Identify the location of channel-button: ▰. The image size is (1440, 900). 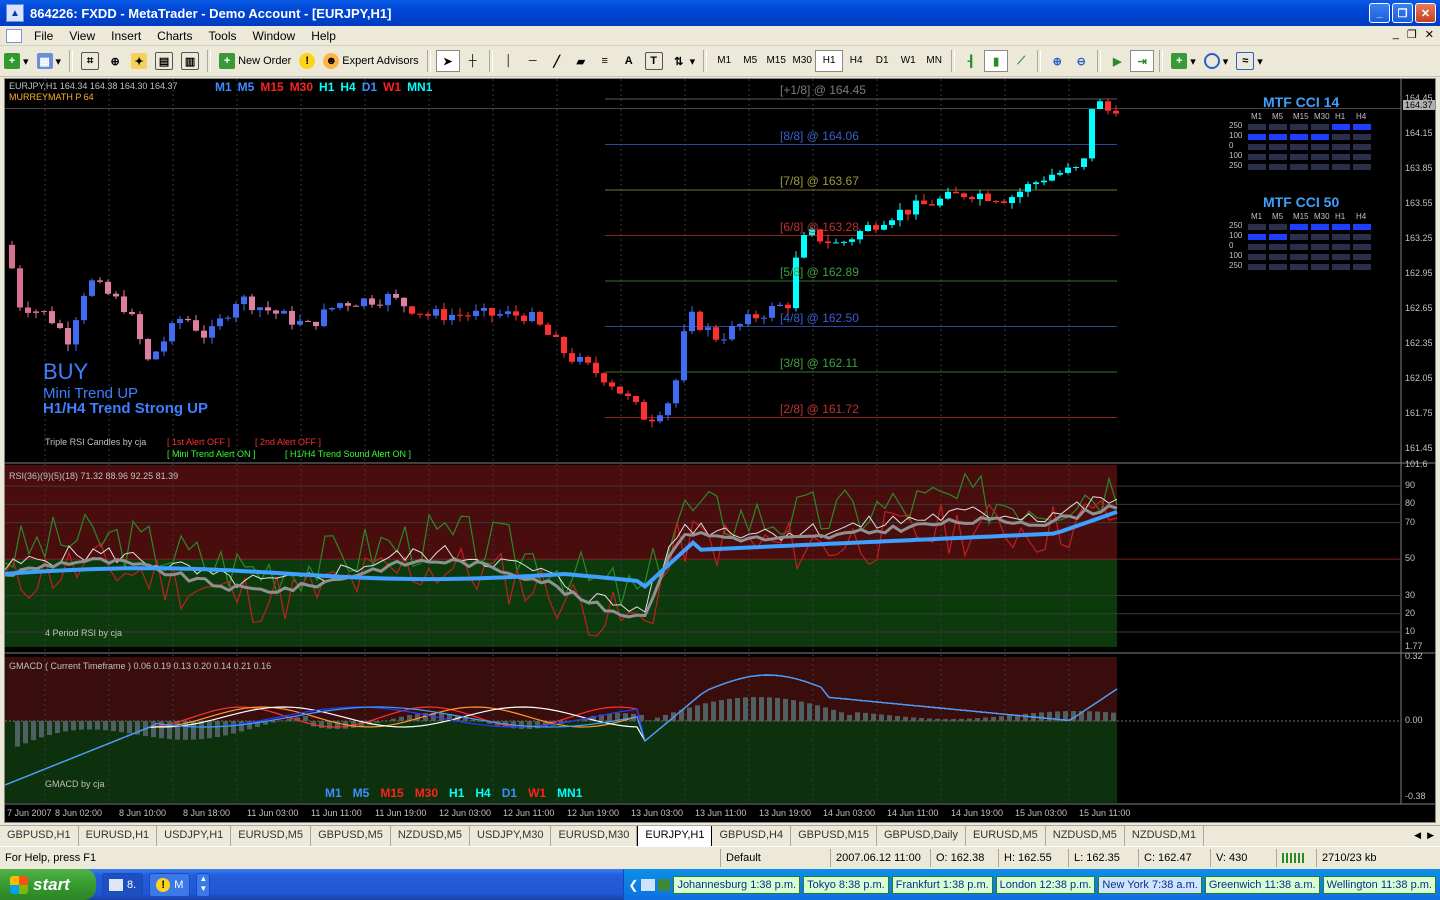
(581, 61).